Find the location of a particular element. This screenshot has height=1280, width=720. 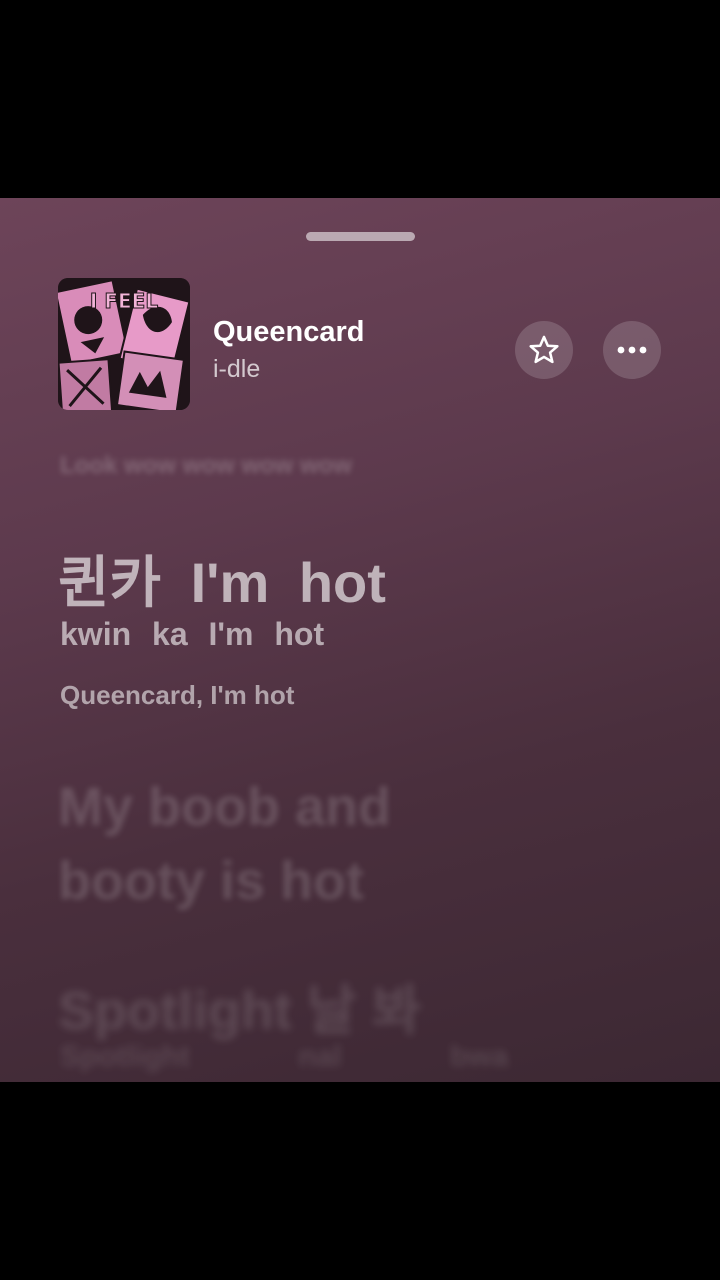

track-title: Queencard is located at coordinates (289, 332).